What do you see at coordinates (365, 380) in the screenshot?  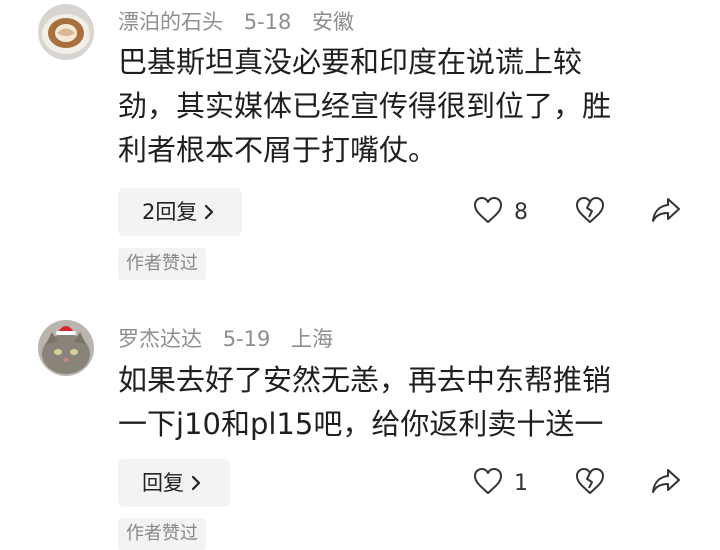 I see `comment-text-line: 如果去好了安然无恙，再去中东帮推销` at bounding box center [365, 380].